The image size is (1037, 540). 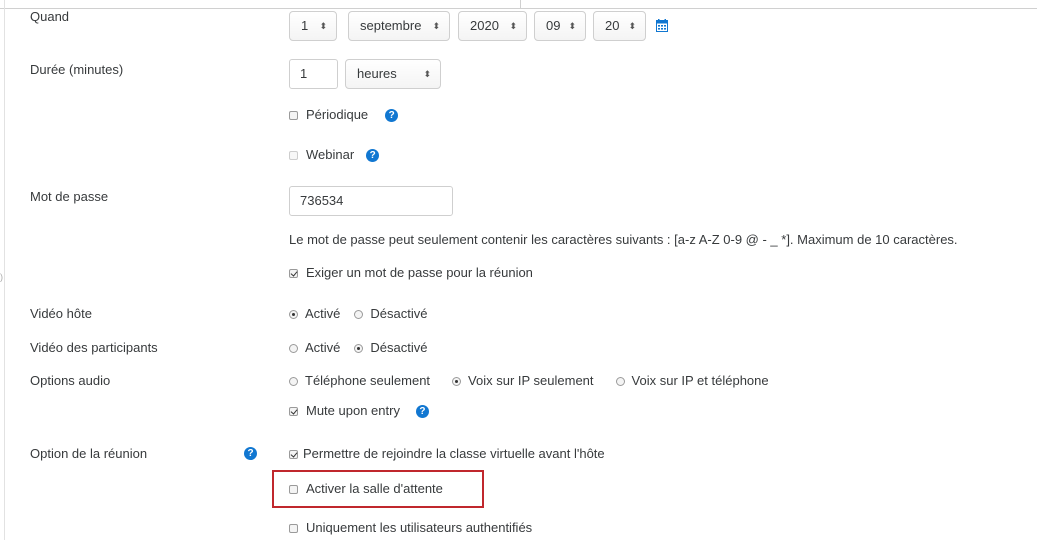 What do you see at coordinates (293, 273) in the screenshot?
I see `require-password-checkbox` at bounding box center [293, 273].